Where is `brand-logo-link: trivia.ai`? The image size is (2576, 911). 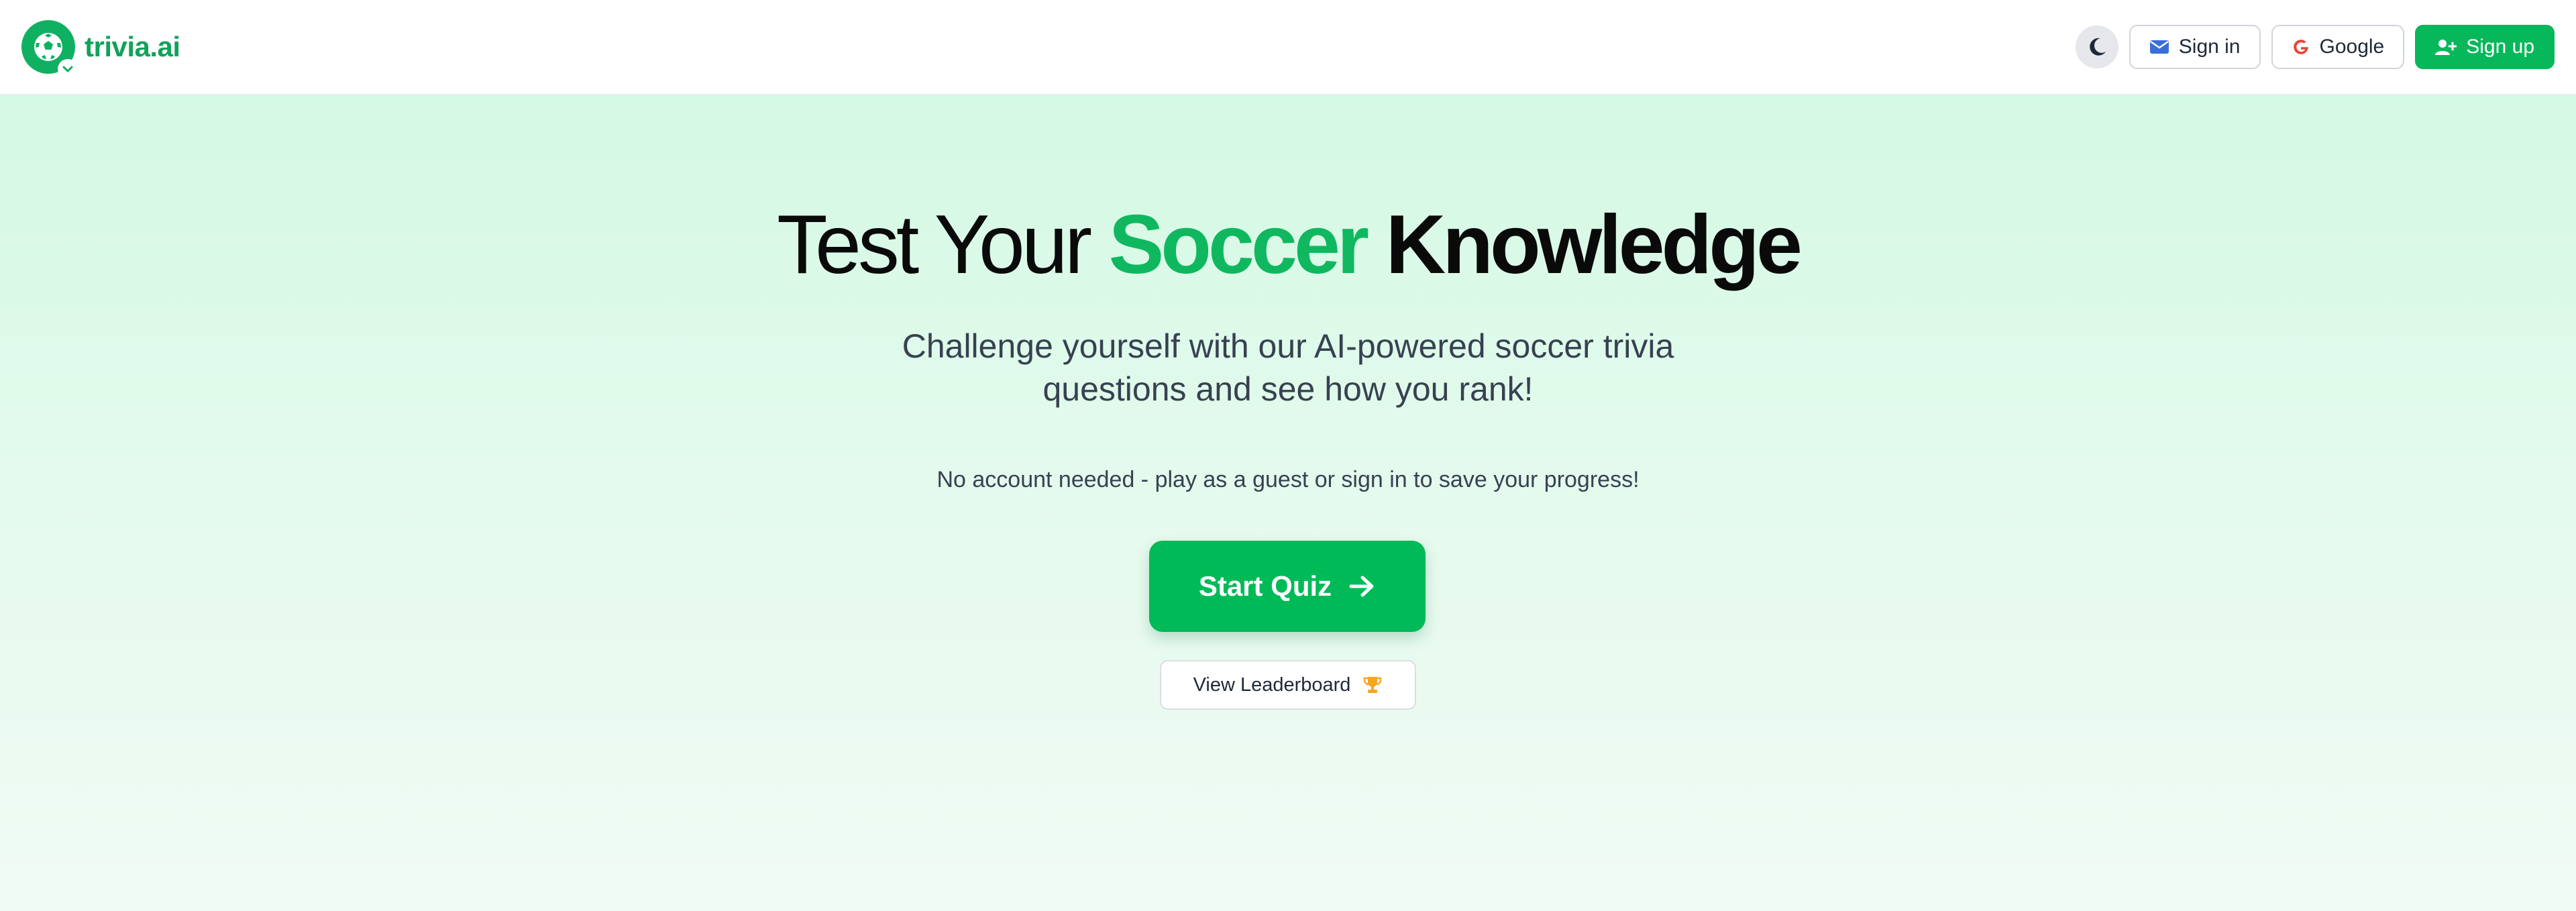
brand-logo-link: trivia.ai is located at coordinates (100, 49).